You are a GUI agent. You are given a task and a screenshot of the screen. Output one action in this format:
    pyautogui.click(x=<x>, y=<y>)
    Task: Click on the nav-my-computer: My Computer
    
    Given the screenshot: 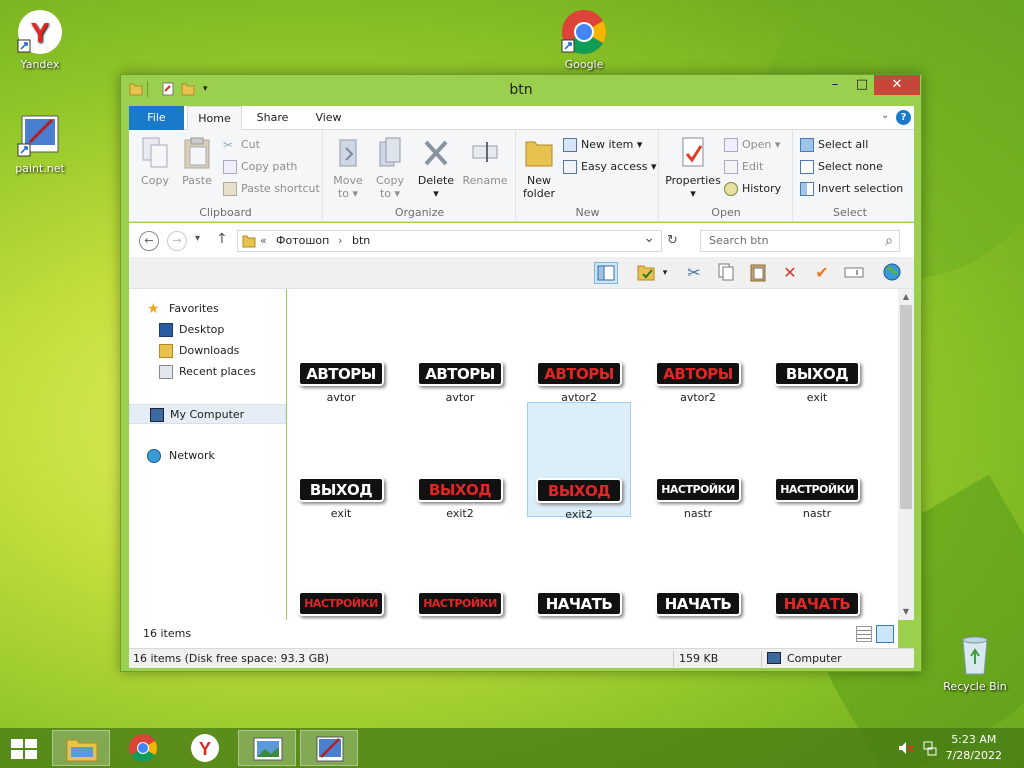 What is the action you would take?
    pyautogui.click(x=207, y=414)
    